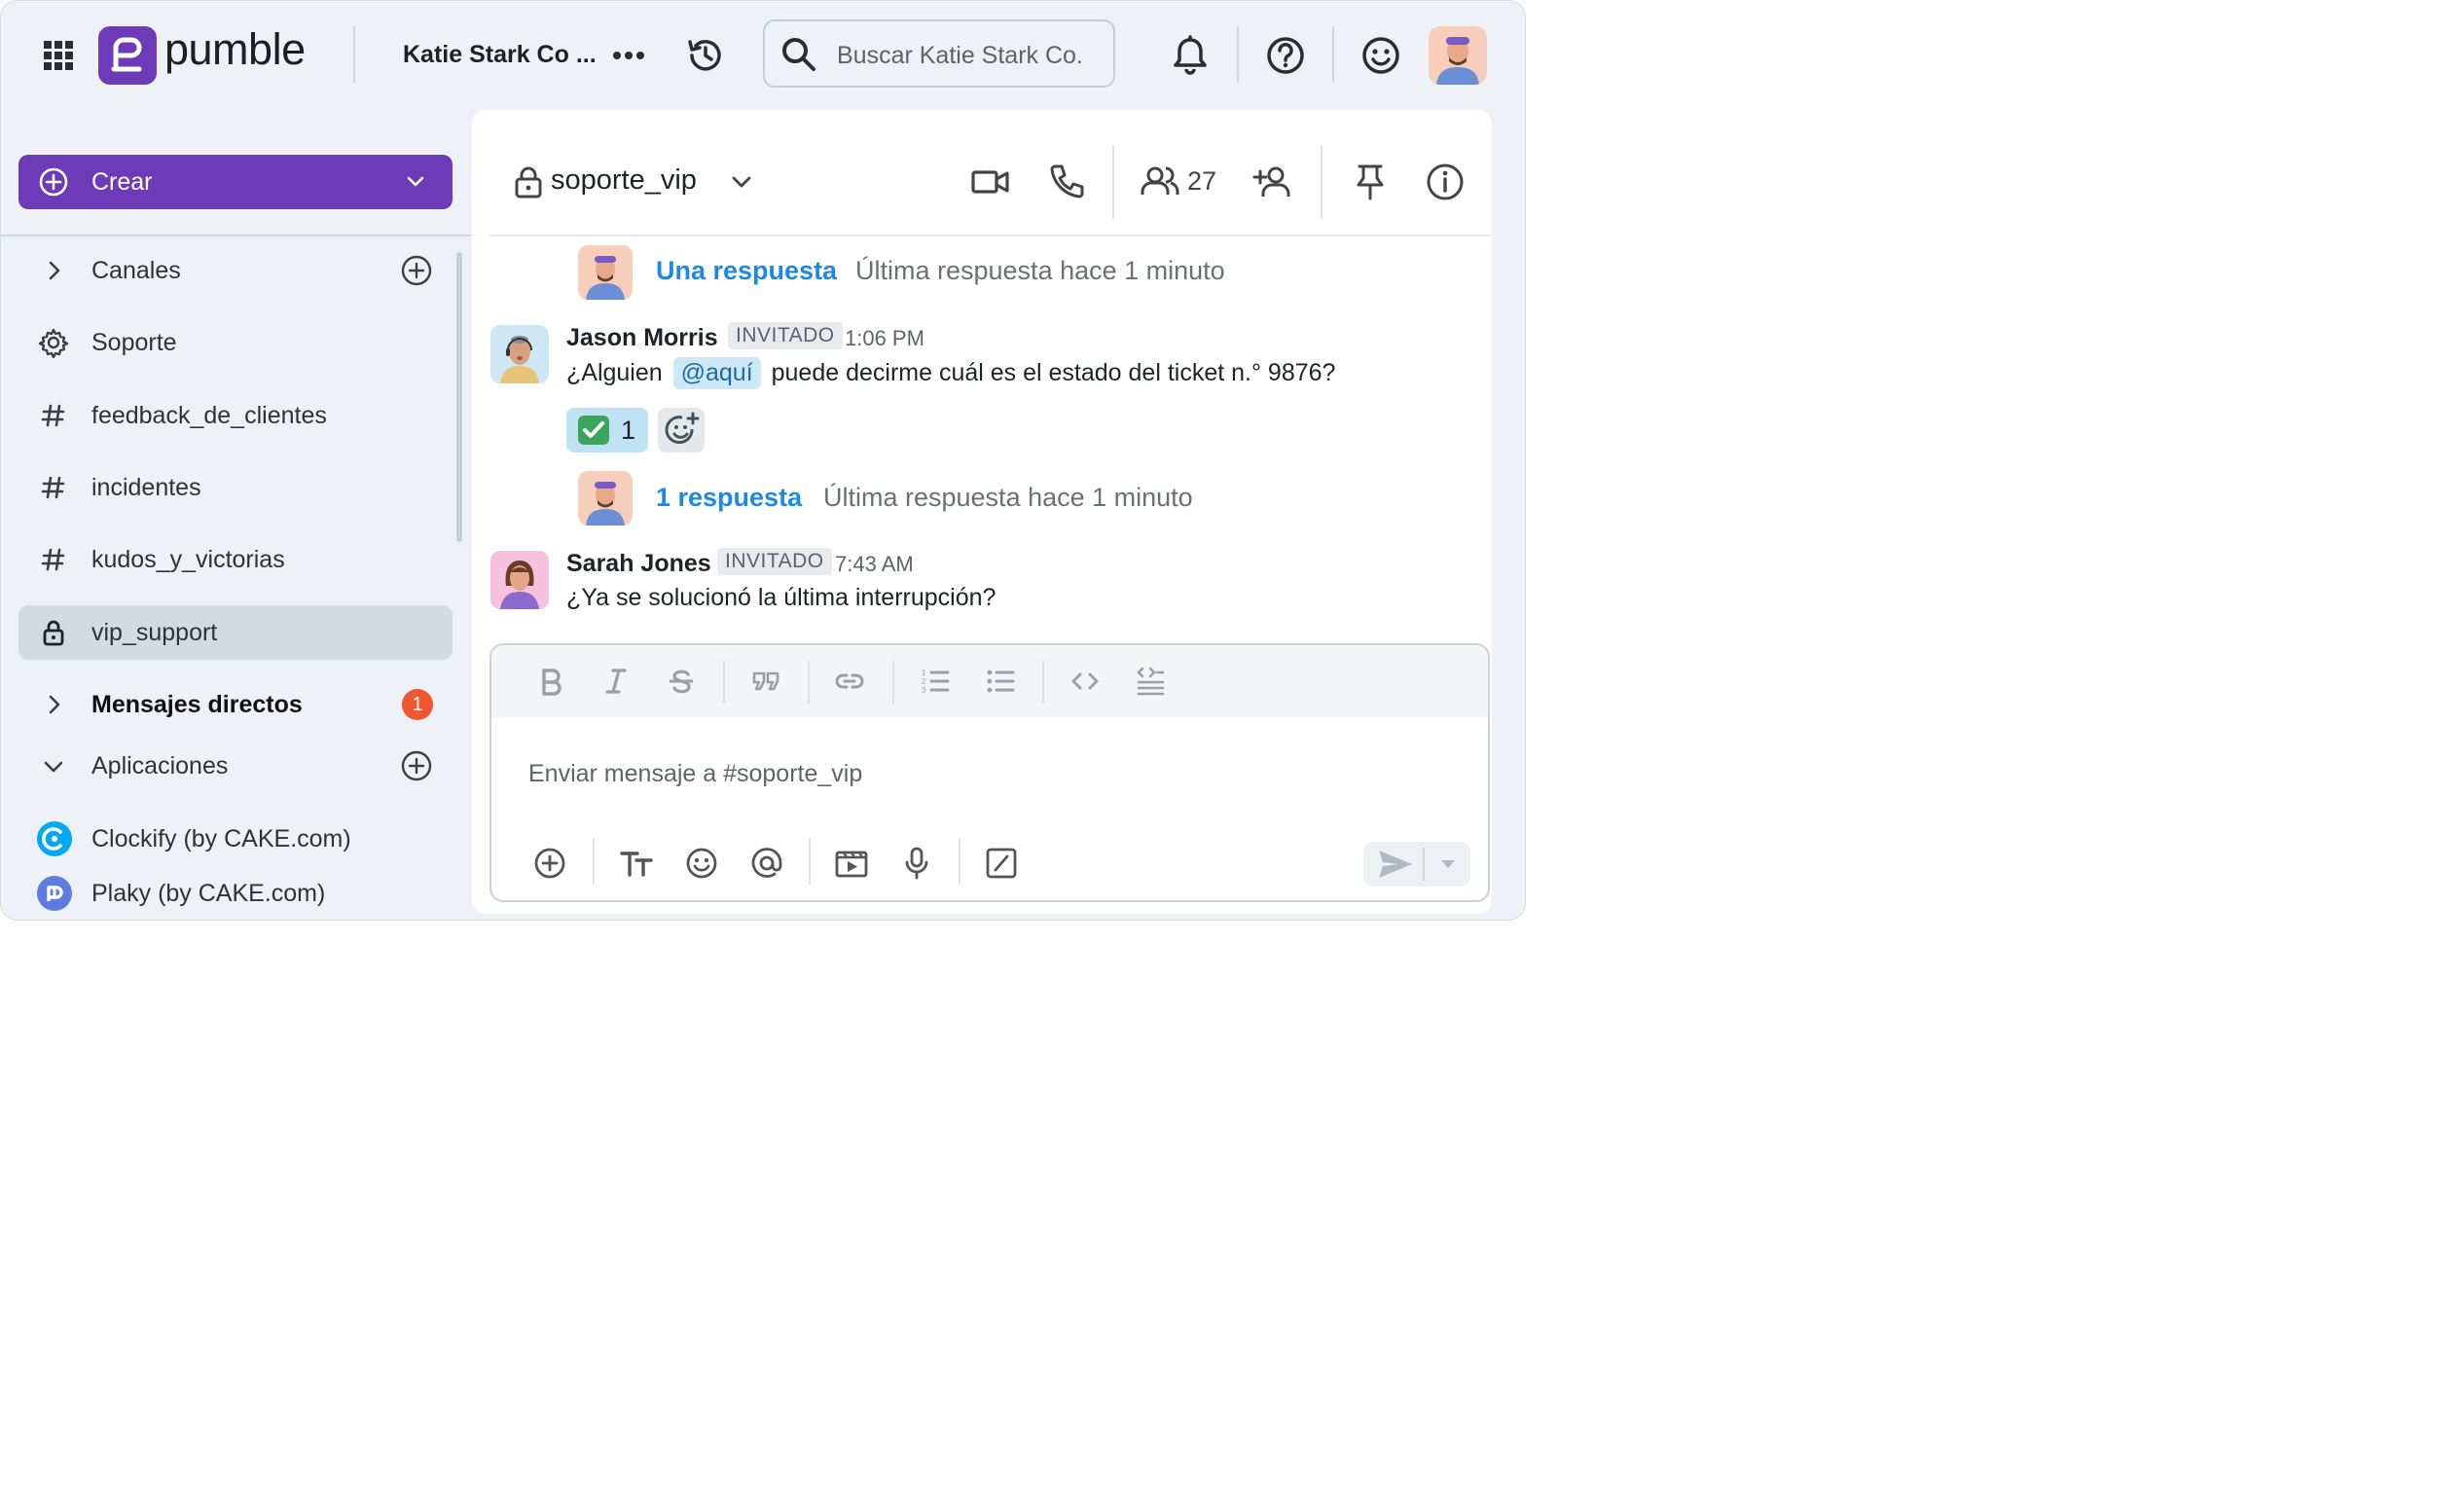 The width and height of the screenshot is (2464, 1486). I want to click on add-channel-icon, so click(416, 270).